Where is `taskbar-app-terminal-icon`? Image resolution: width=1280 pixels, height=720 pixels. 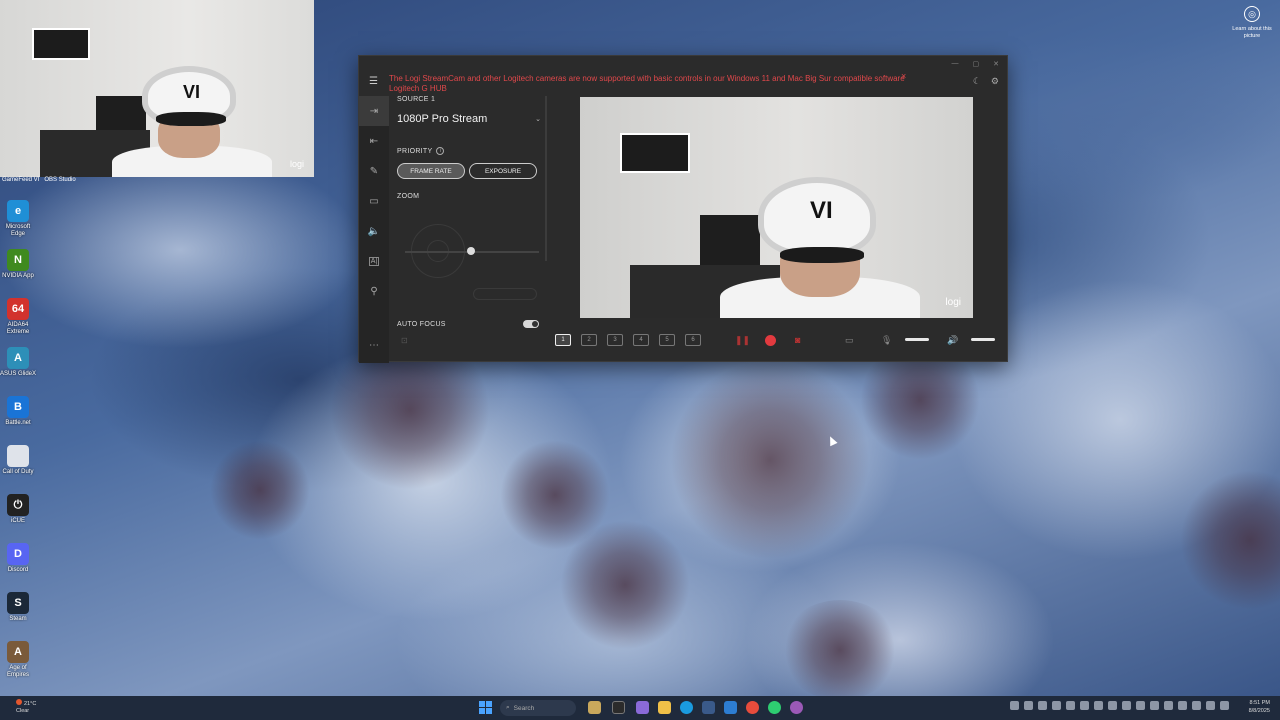
taskbar-app-terminal-icon is located at coordinates (618, 707).